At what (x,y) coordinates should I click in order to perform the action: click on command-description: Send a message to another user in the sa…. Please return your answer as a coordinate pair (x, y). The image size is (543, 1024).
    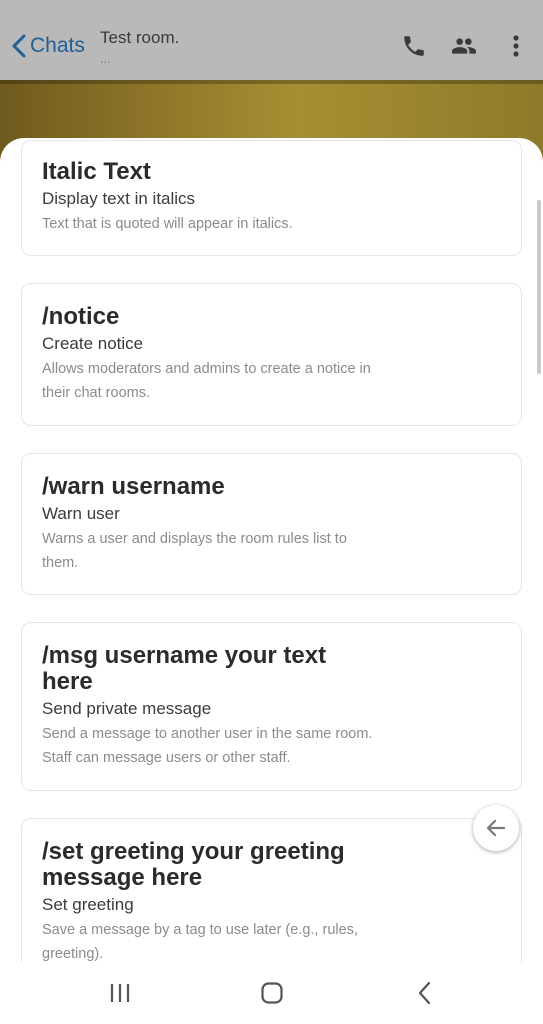
    Looking at the image, I should click on (271, 746).